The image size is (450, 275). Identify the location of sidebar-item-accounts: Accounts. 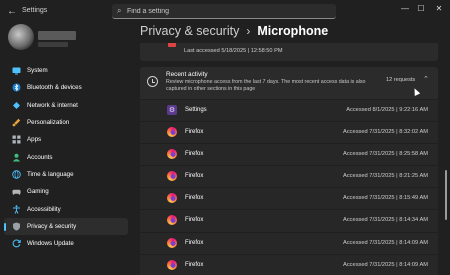
(66, 156).